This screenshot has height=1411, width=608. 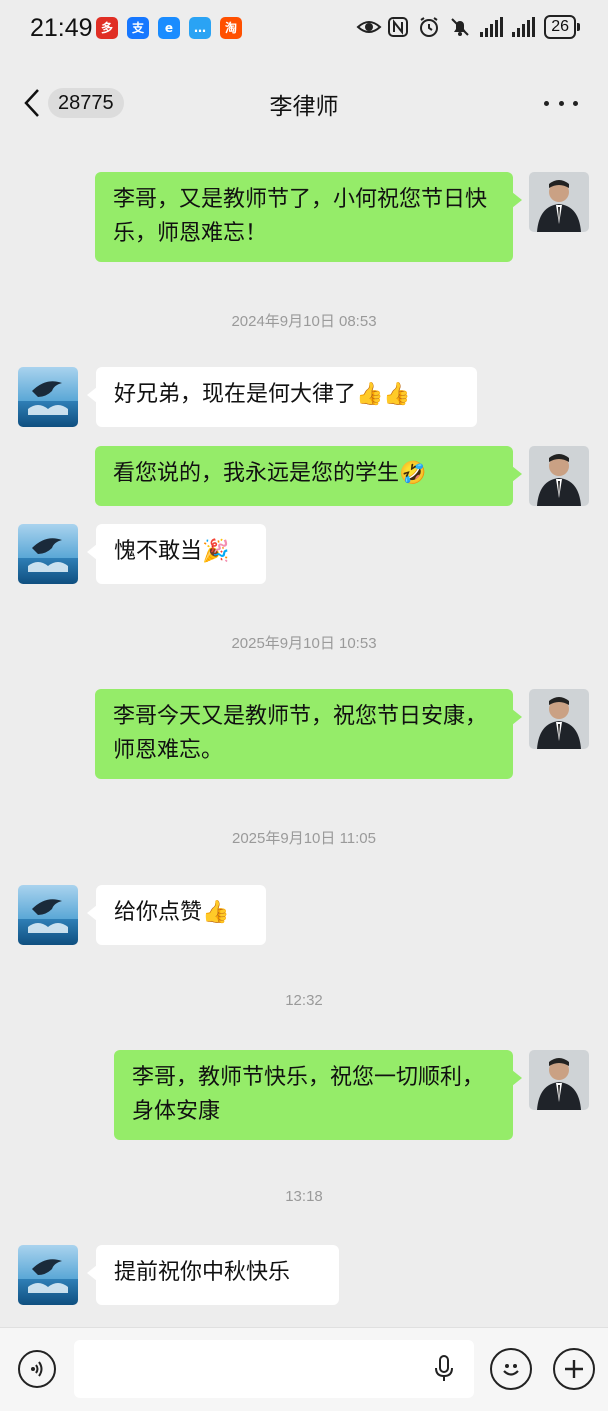 I want to click on message-bubble-outgoing: 李哥，教师节快乐，祝您一切顺利，身体安康, so click(x=318, y=1095).